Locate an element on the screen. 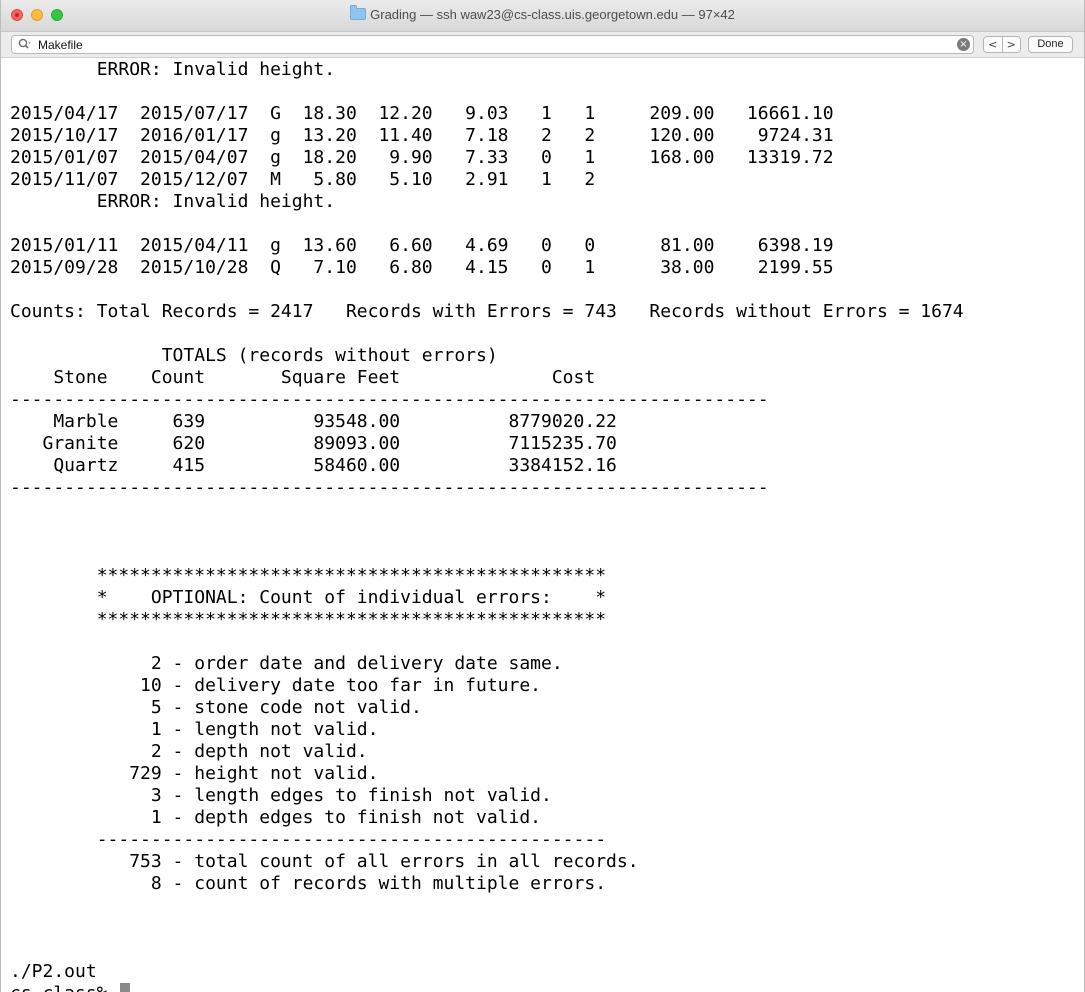 The width and height of the screenshot is (1085, 992). terminal-line: Marble 639 93548.00 8779020.22 is located at coordinates (313, 421).